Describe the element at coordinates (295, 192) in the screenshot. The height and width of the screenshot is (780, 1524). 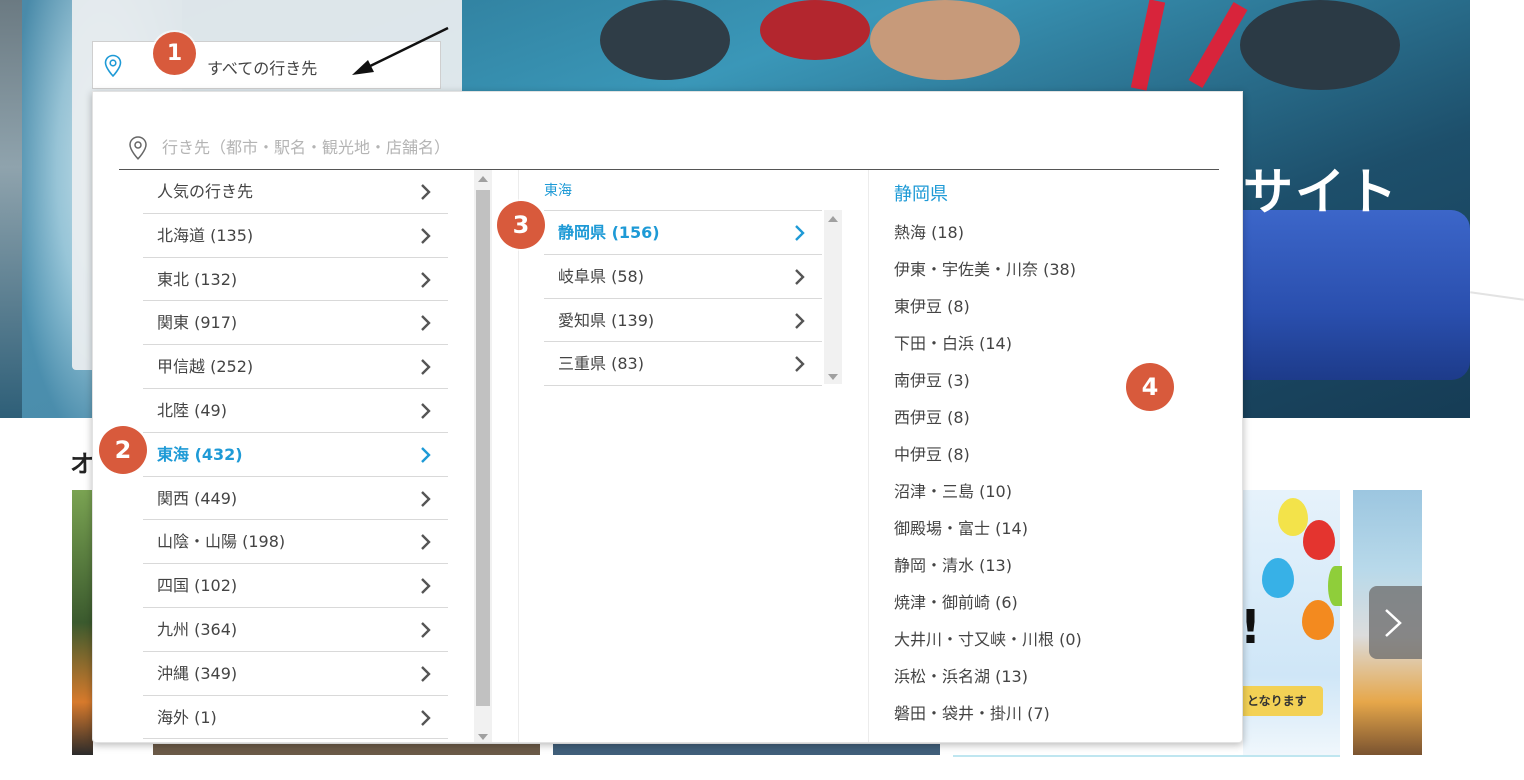
I see `region-item: 人気の行き先` at that location.